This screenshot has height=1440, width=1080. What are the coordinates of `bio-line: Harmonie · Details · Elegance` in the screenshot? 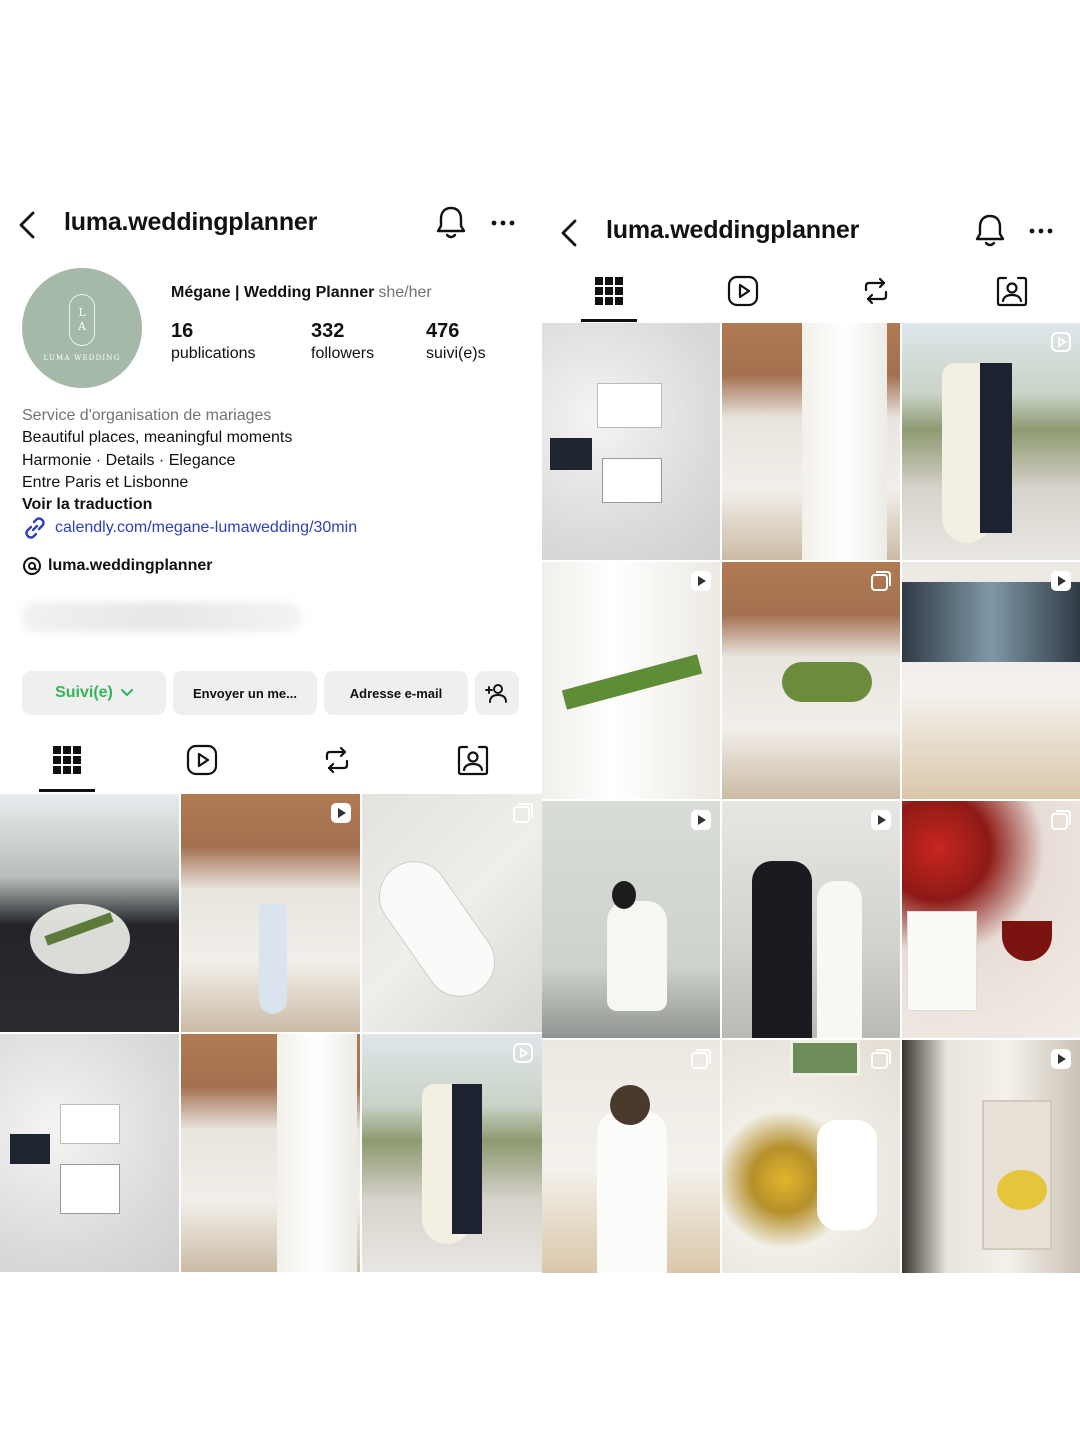 It's located at (129, 460).